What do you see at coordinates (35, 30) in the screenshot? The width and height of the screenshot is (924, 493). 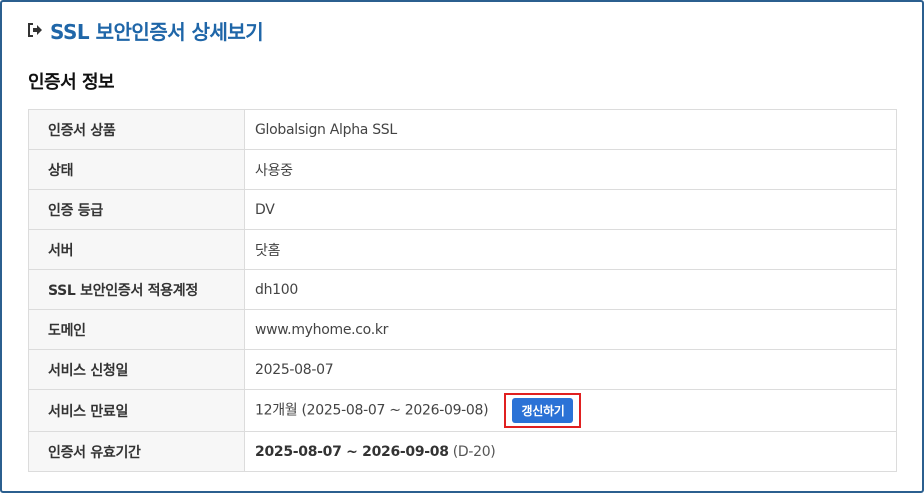 I see `sign-out-icon` at bounding box center [35, 30].